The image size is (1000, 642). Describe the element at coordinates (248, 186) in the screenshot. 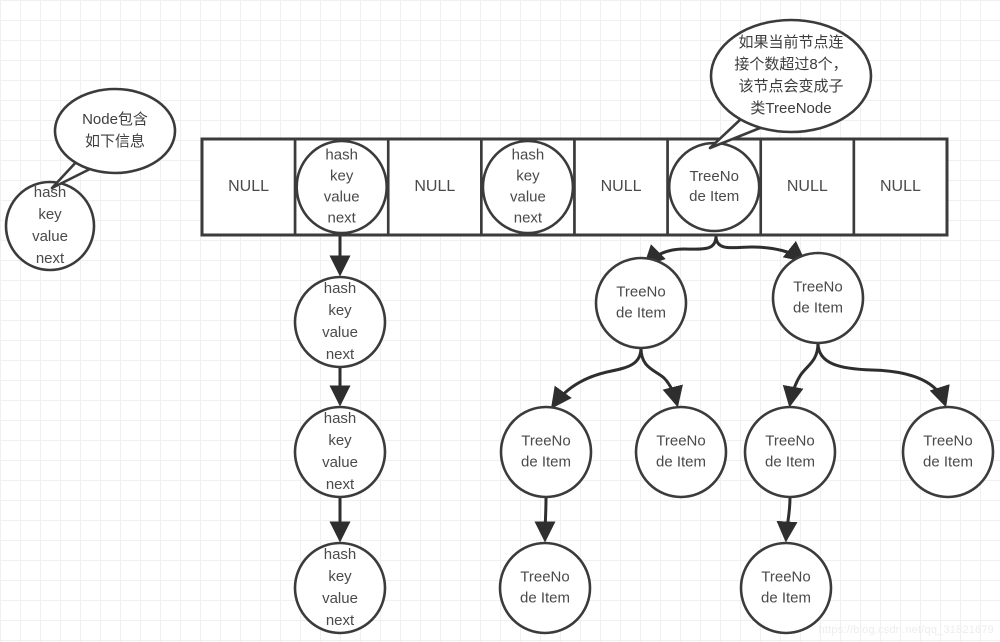

I see `array-cell-label-0: NULL` at that location.